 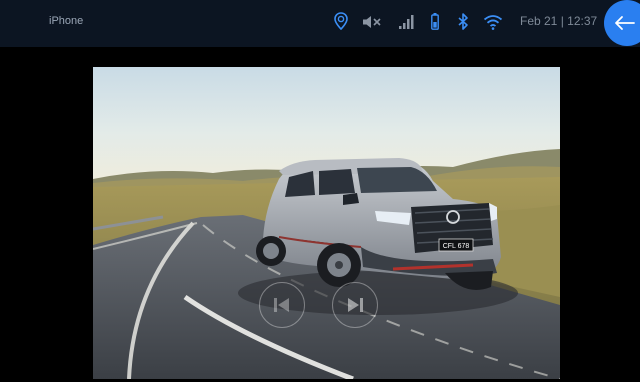 What do you see at coordinates (420, 23) in the screenshot?
I see `status-icons` at bounding box center [420, 23].